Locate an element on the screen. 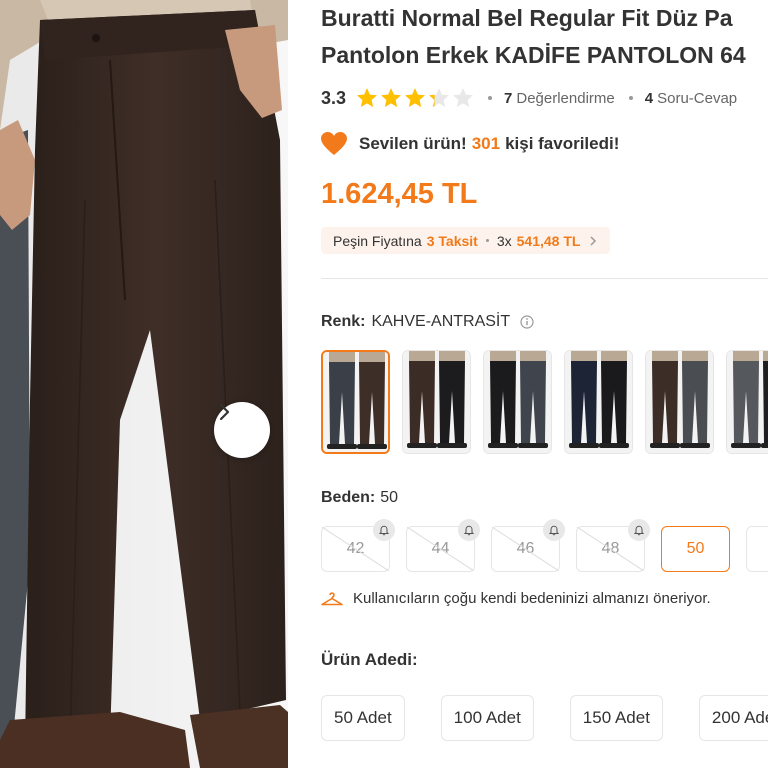 The height and width of the screenshot is (768, 768). rating-stars is located at coordinates (415, 98).